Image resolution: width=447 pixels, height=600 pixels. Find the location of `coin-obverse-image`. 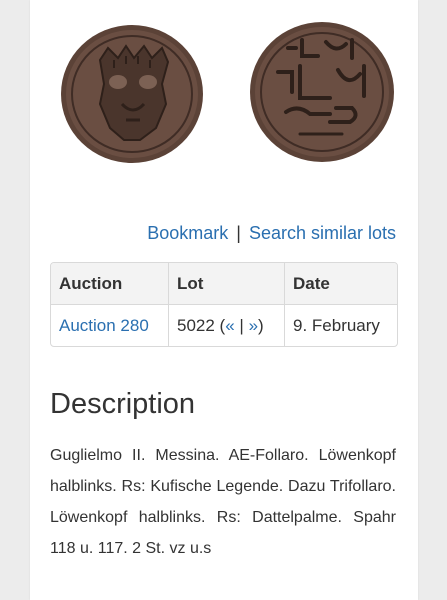

coin-obverse-image is located at coordinates (132, 94).